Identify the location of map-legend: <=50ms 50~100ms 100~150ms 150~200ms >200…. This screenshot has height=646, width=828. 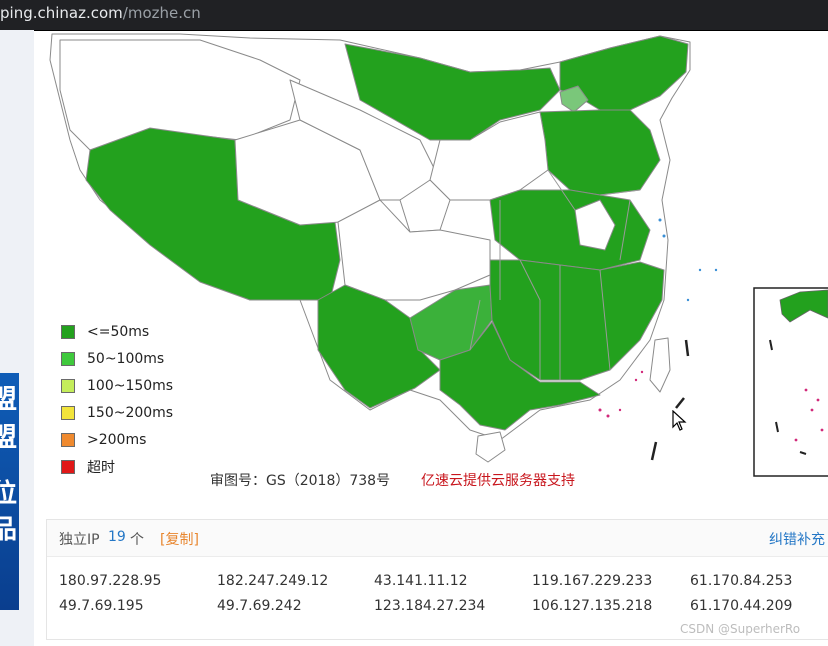
(117, 399).